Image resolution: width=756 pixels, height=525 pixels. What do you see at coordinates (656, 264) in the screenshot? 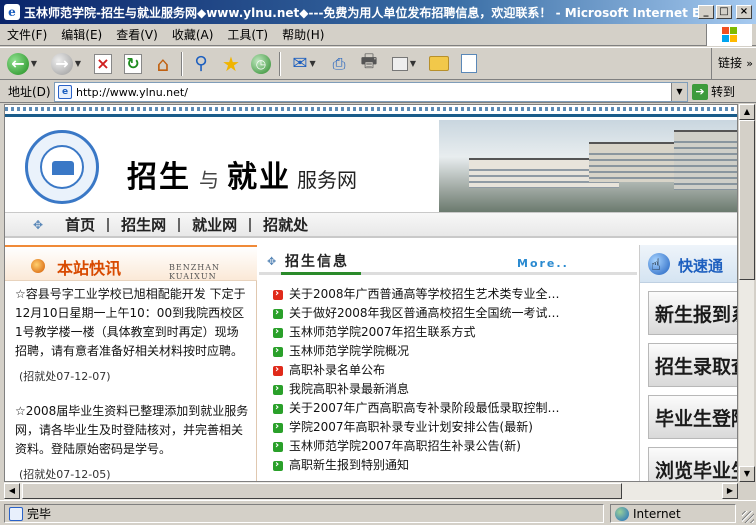
I see `hand-cursor-icon: ☝` at bounding box center [656, 264].